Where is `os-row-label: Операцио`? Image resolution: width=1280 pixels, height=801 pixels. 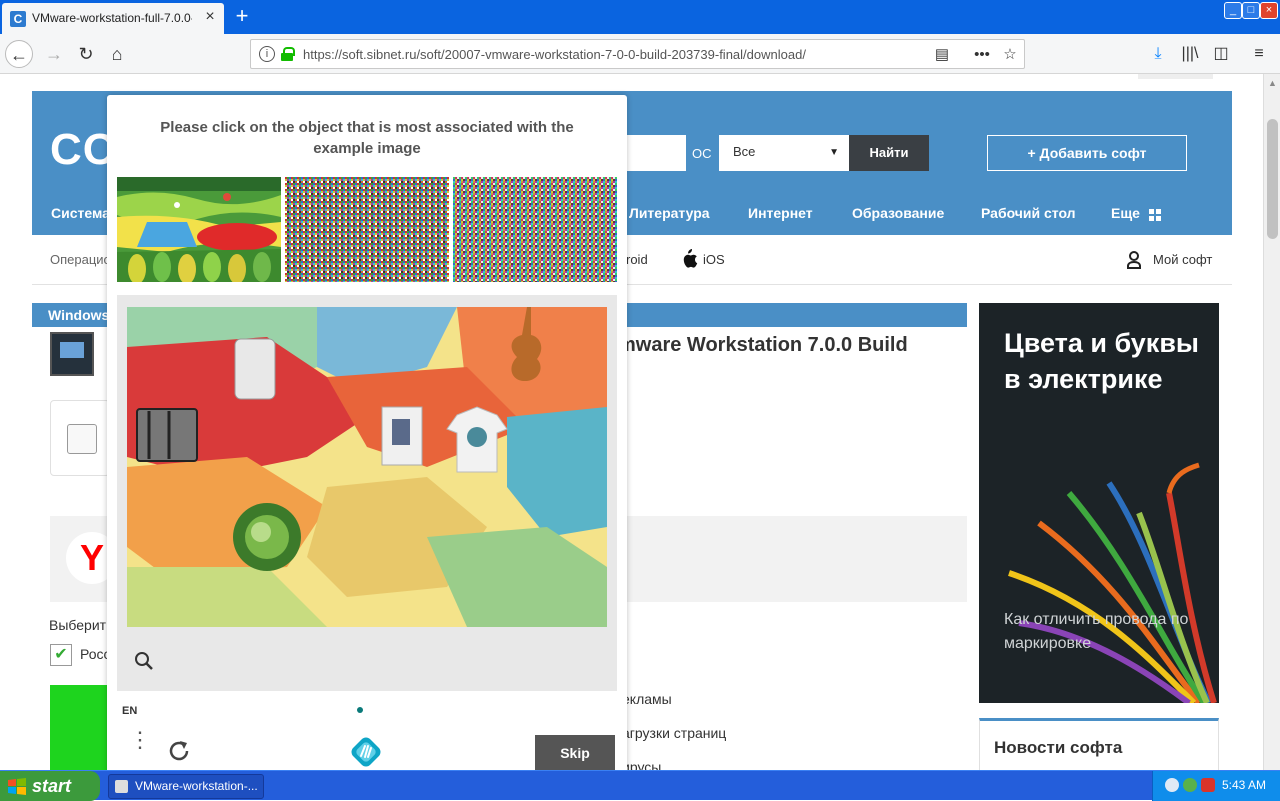
os-row-label: Операцио is located at coordinates (80, 259).